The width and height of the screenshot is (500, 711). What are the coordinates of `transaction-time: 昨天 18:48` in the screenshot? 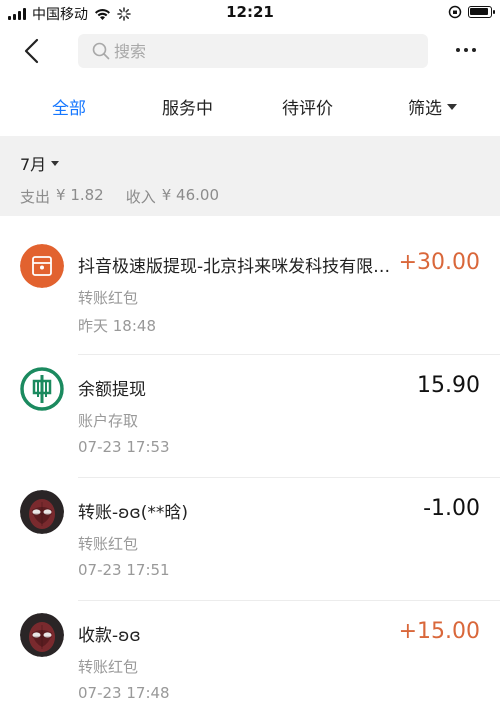 It's located at (117, 326).